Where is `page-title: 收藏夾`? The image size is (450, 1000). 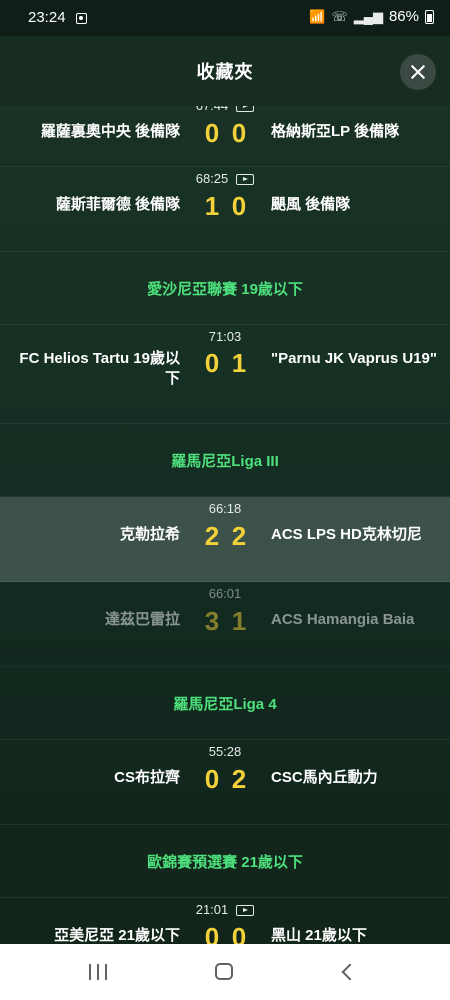 page-title: 收藏夾 is located at coordinates (225, 72).